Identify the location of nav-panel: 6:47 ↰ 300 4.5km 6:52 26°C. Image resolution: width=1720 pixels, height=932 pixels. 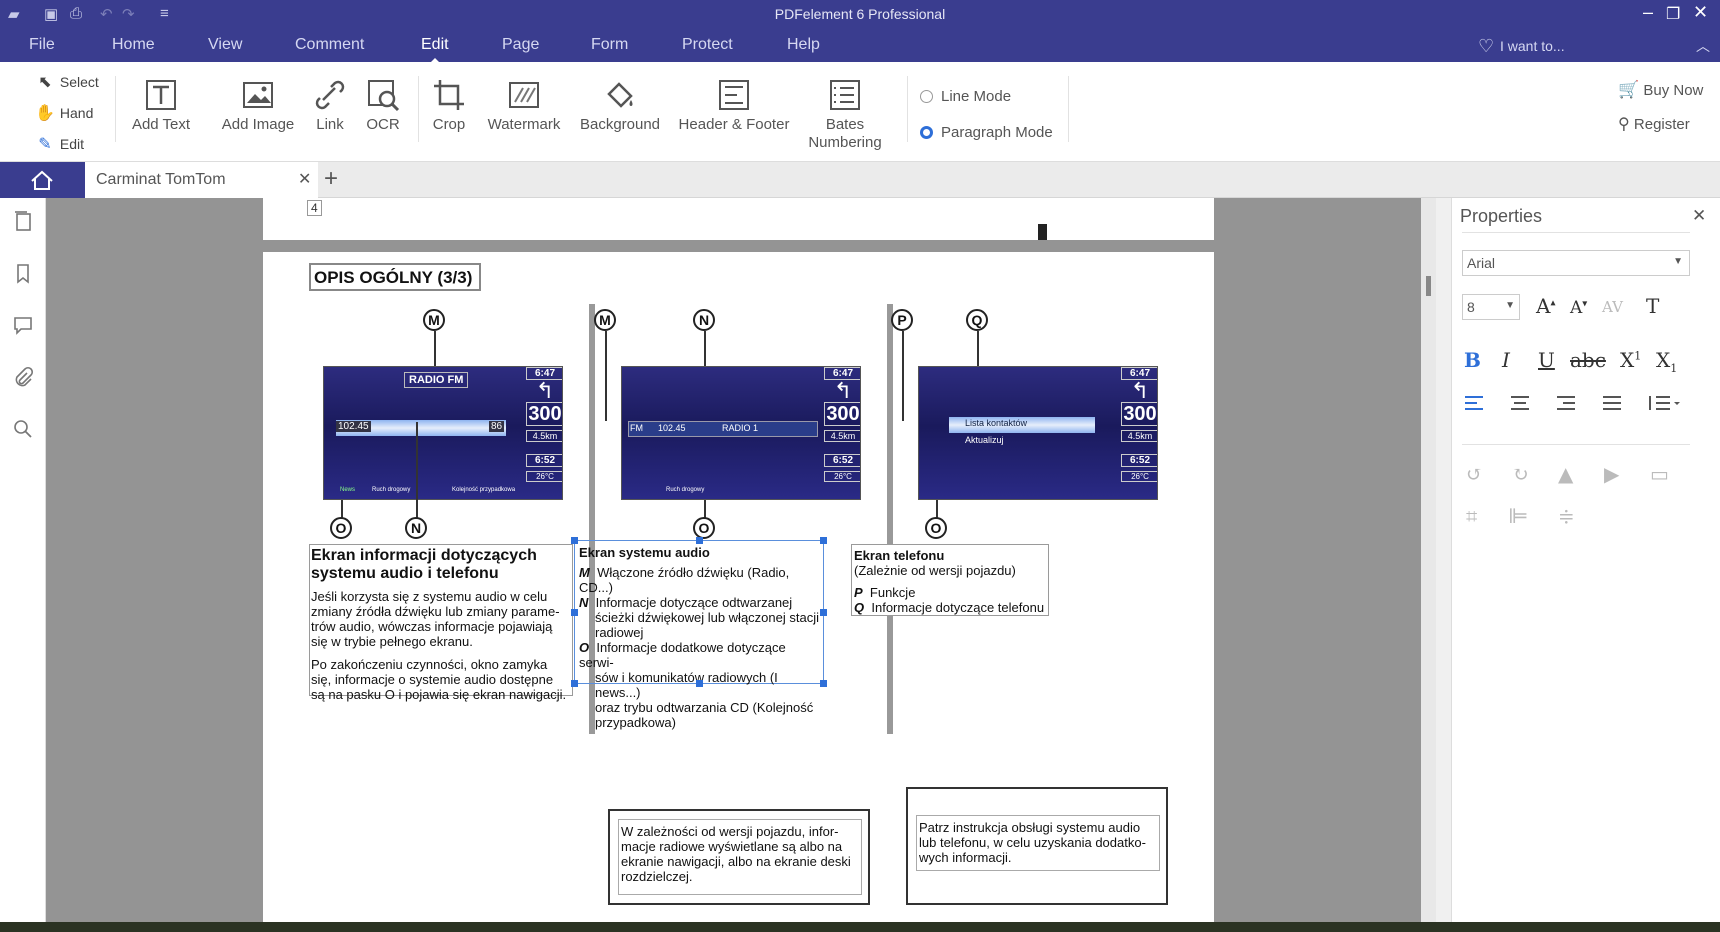
(842, 433).